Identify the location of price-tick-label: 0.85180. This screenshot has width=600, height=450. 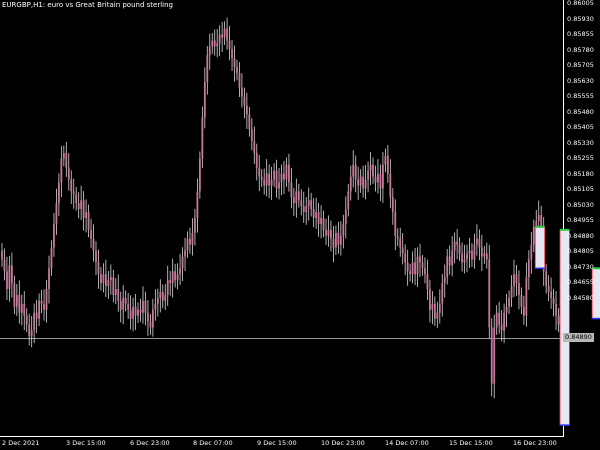
(580, 173).